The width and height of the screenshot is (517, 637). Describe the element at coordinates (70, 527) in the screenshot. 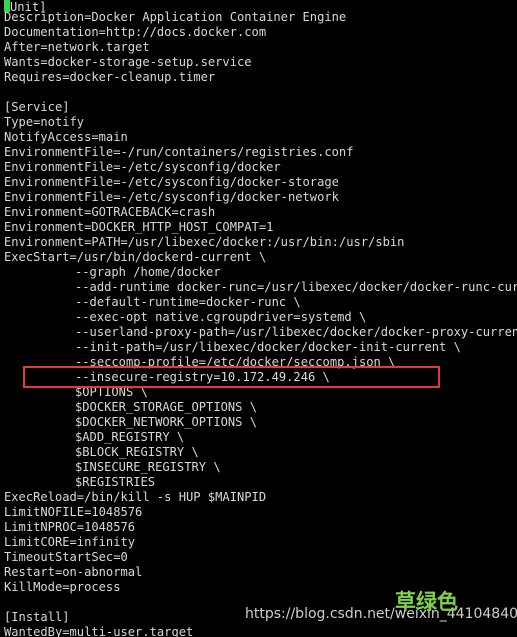

I see `terminal-line: LimitNPROC=1048576` at that location.